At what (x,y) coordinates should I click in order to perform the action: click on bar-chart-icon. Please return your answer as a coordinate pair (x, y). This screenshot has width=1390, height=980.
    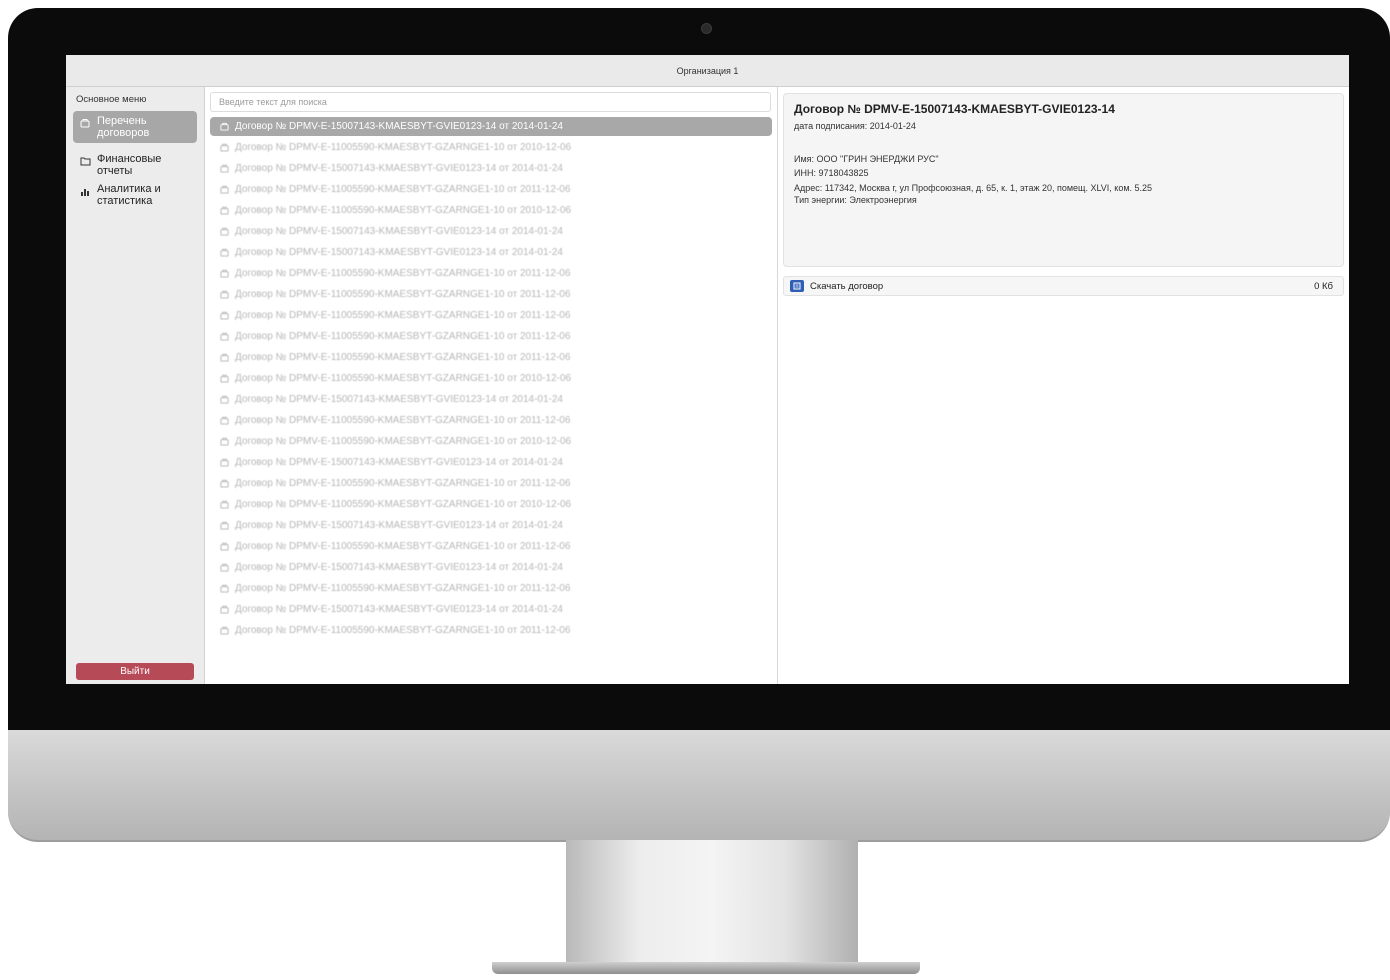
    Looking at the image, I should click on (85, 189).